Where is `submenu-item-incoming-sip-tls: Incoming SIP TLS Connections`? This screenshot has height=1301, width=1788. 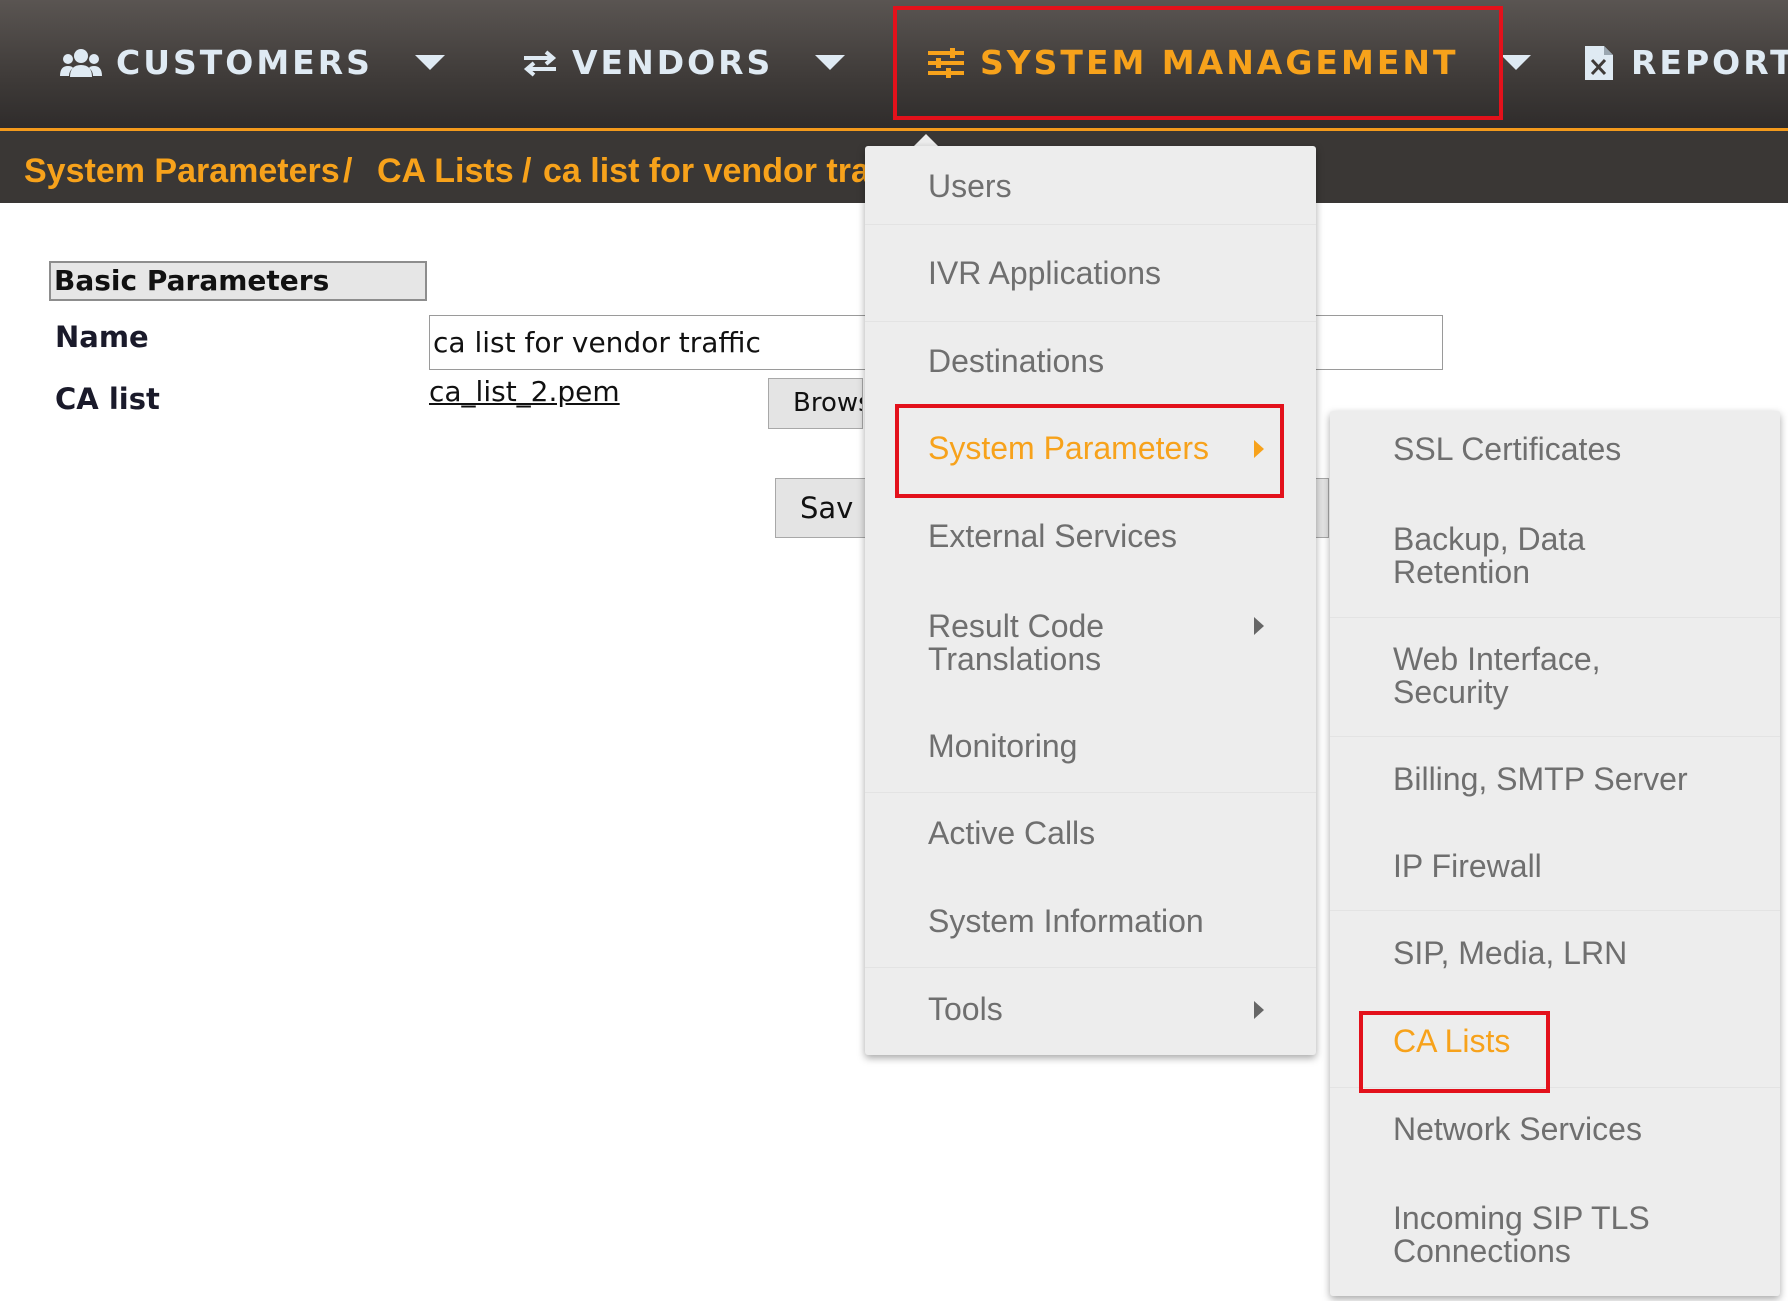 submenu-item-incoming-sip-tls: Incoming SIP TLS Connections is located at coordinates (1555, 1237).